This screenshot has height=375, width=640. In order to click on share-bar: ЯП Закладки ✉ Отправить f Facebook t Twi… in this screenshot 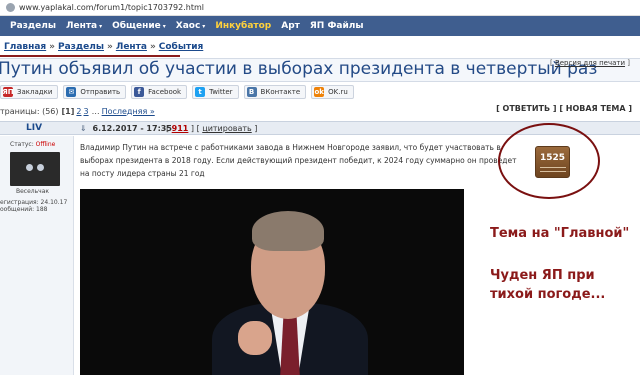, I will do `click(179, 92)`.